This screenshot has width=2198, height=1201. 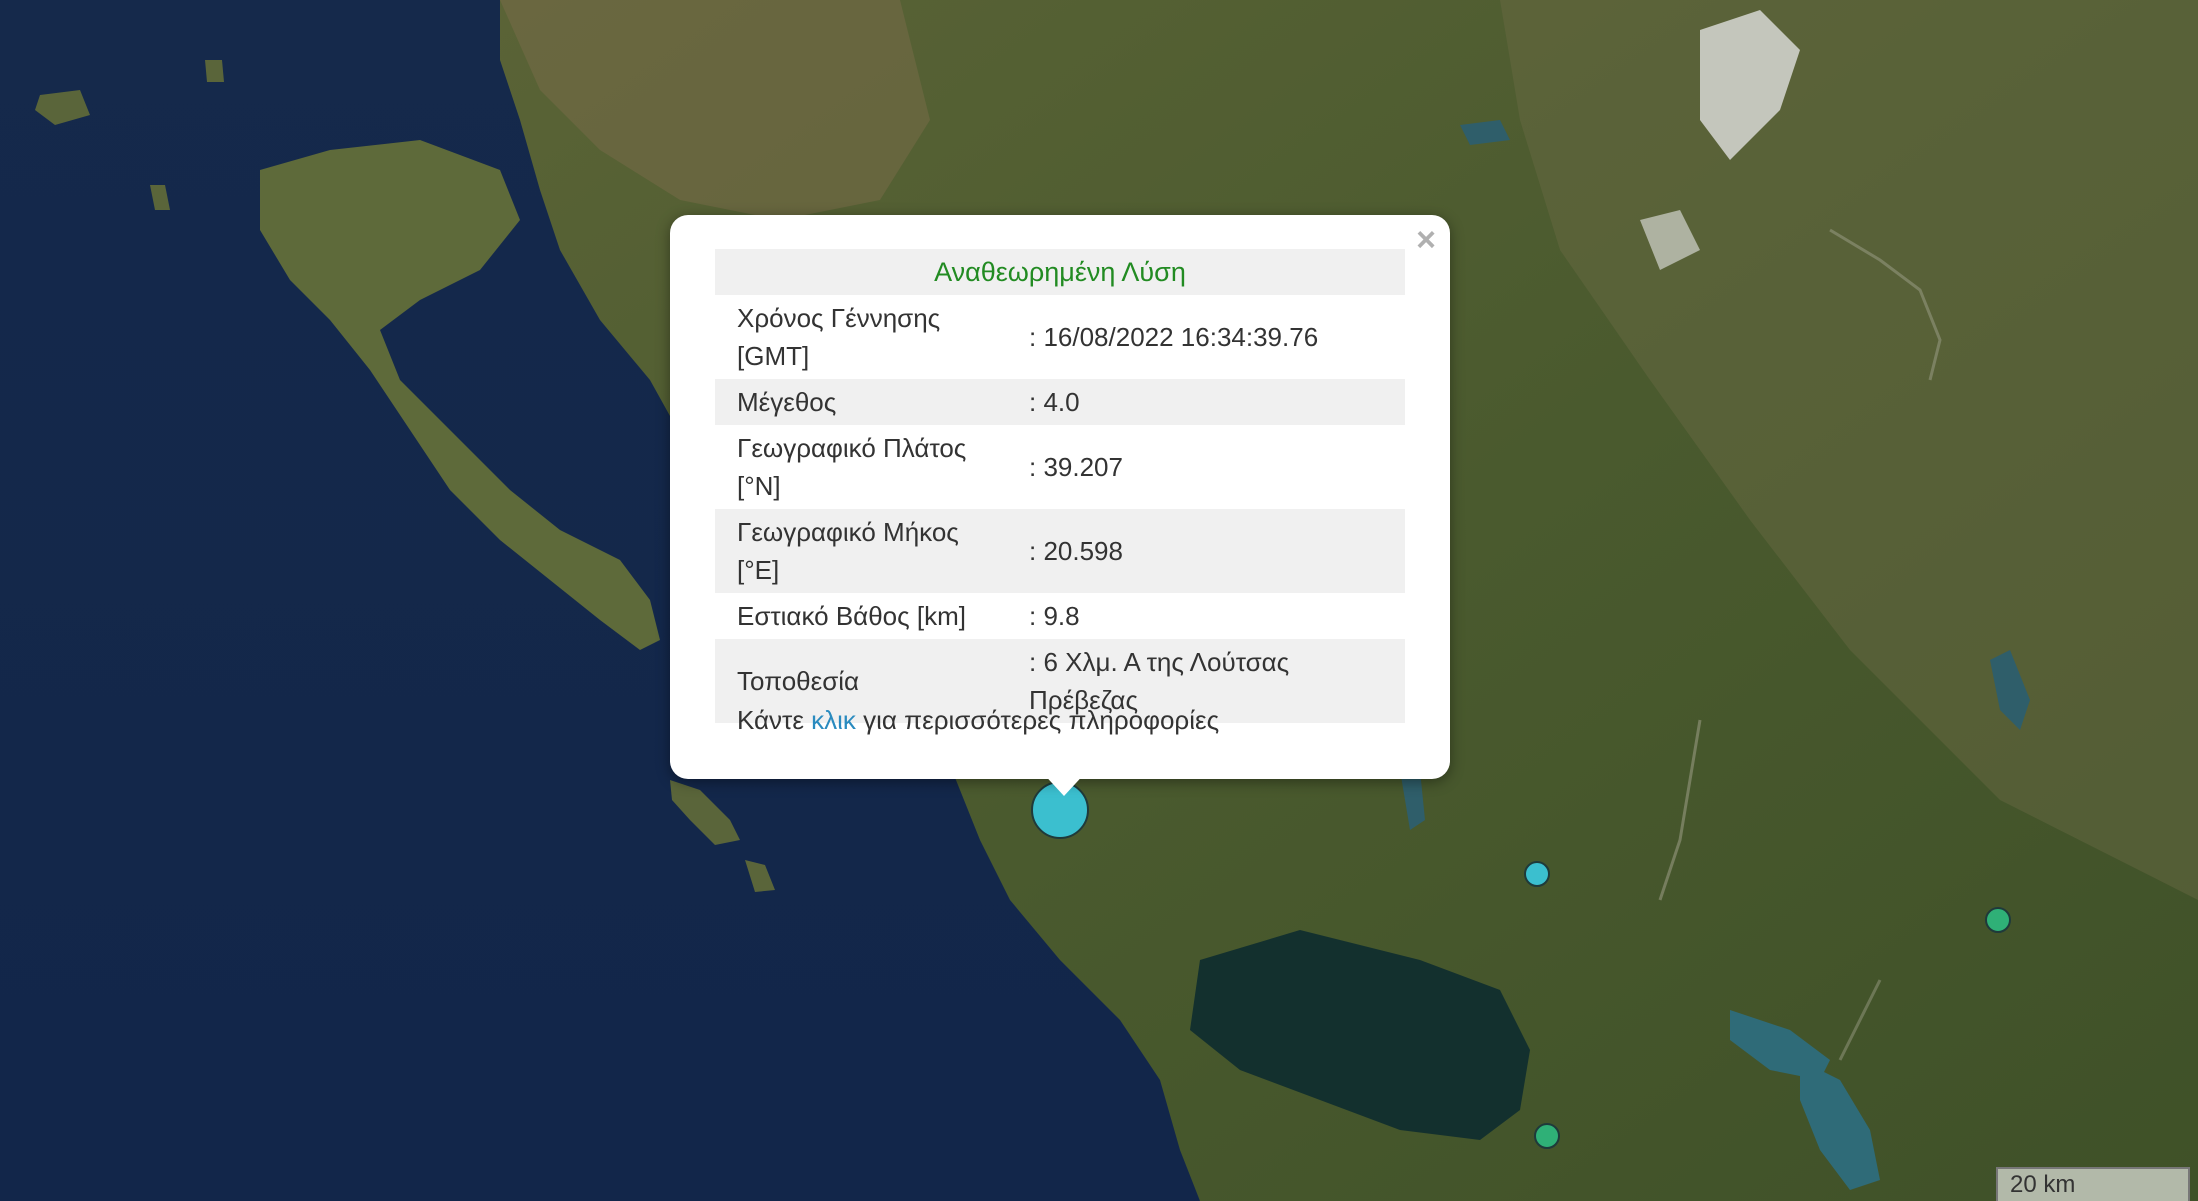 I want to click on origin-time-label: Χρόνος Γέννησης [GMT], so click(x=839, y=337).